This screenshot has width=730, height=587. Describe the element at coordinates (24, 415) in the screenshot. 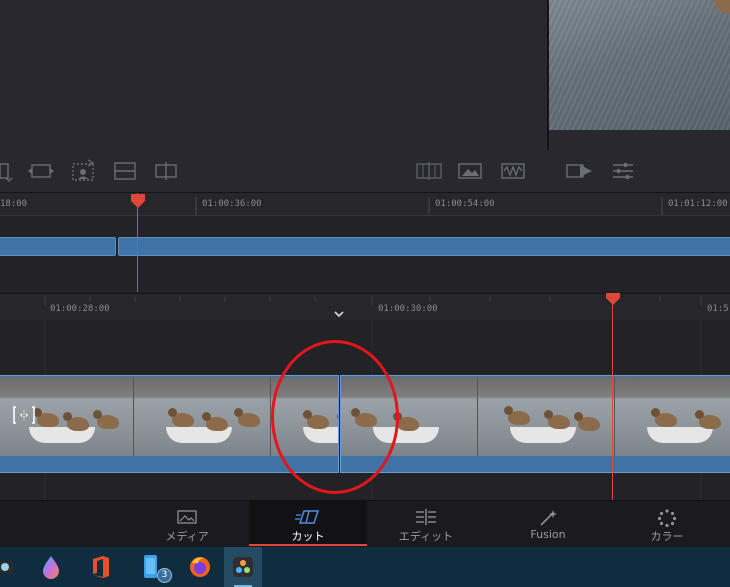

I see `audio-sync-icon` at that location.